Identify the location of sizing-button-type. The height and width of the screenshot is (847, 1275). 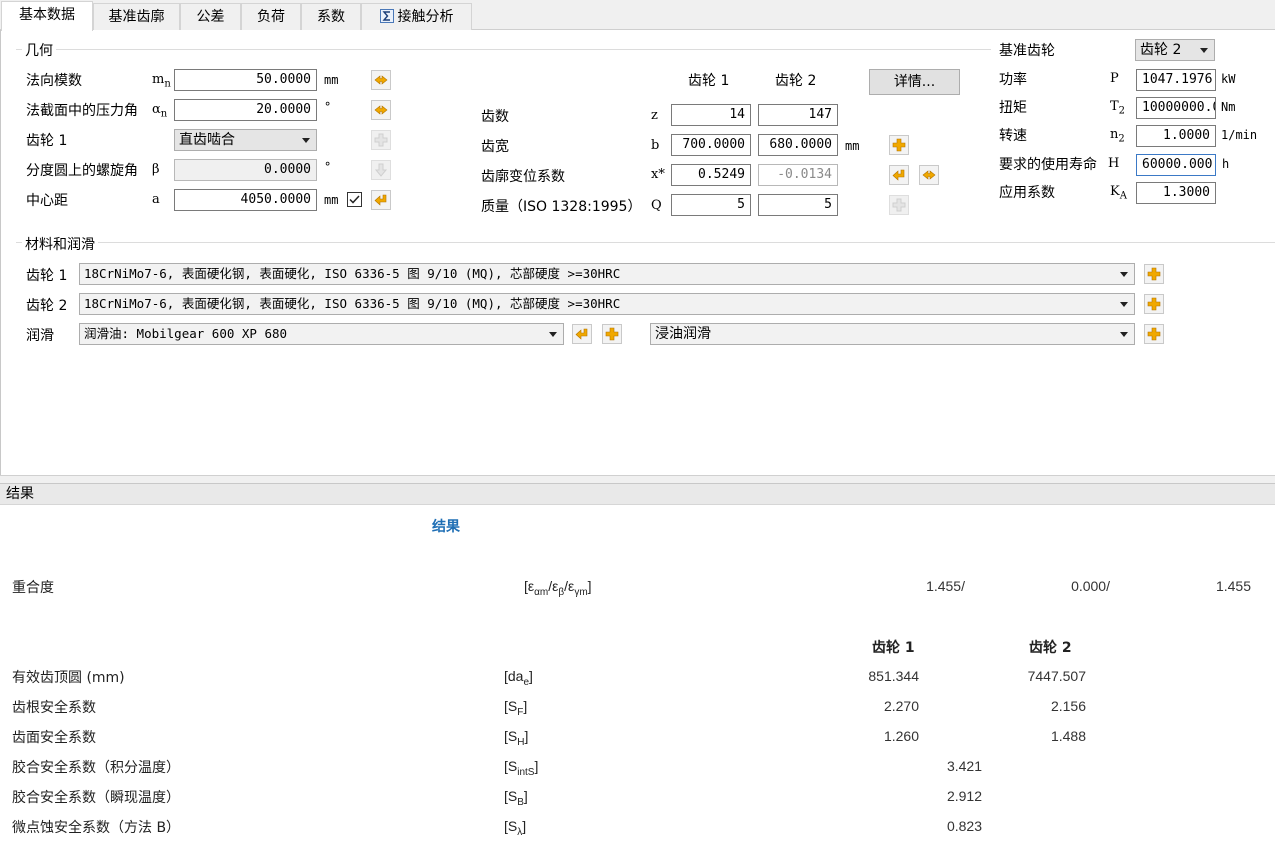
(381, 140).